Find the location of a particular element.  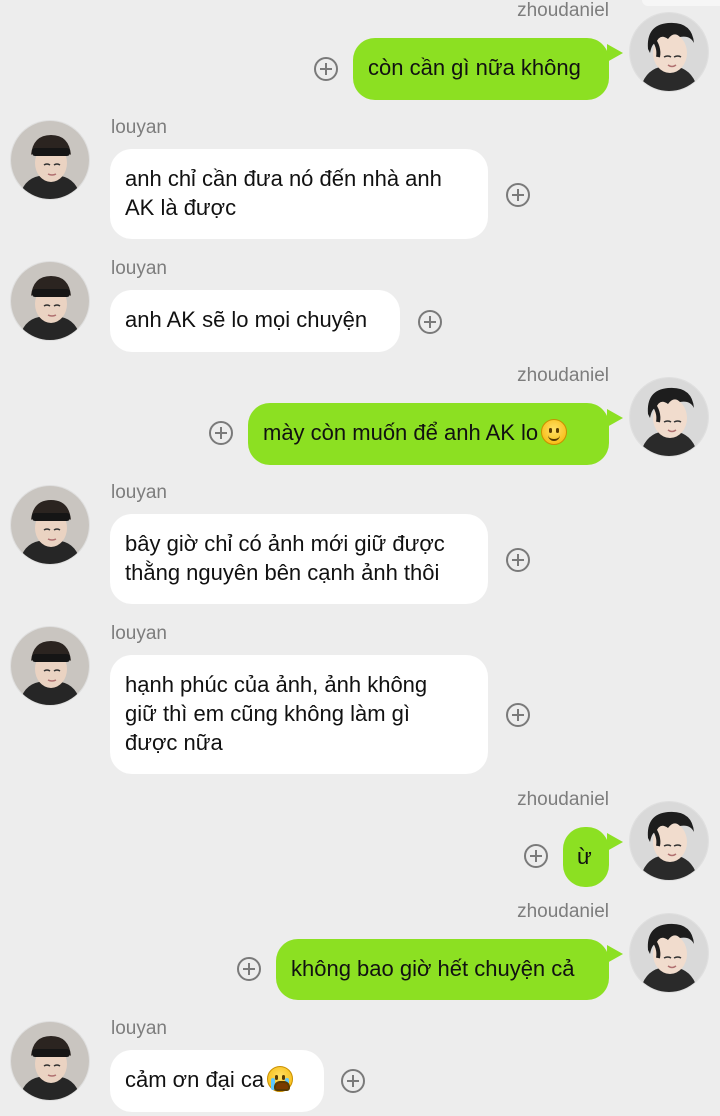

message-bubble: còn cần gì nữa không is located at coordinates (488, 69).